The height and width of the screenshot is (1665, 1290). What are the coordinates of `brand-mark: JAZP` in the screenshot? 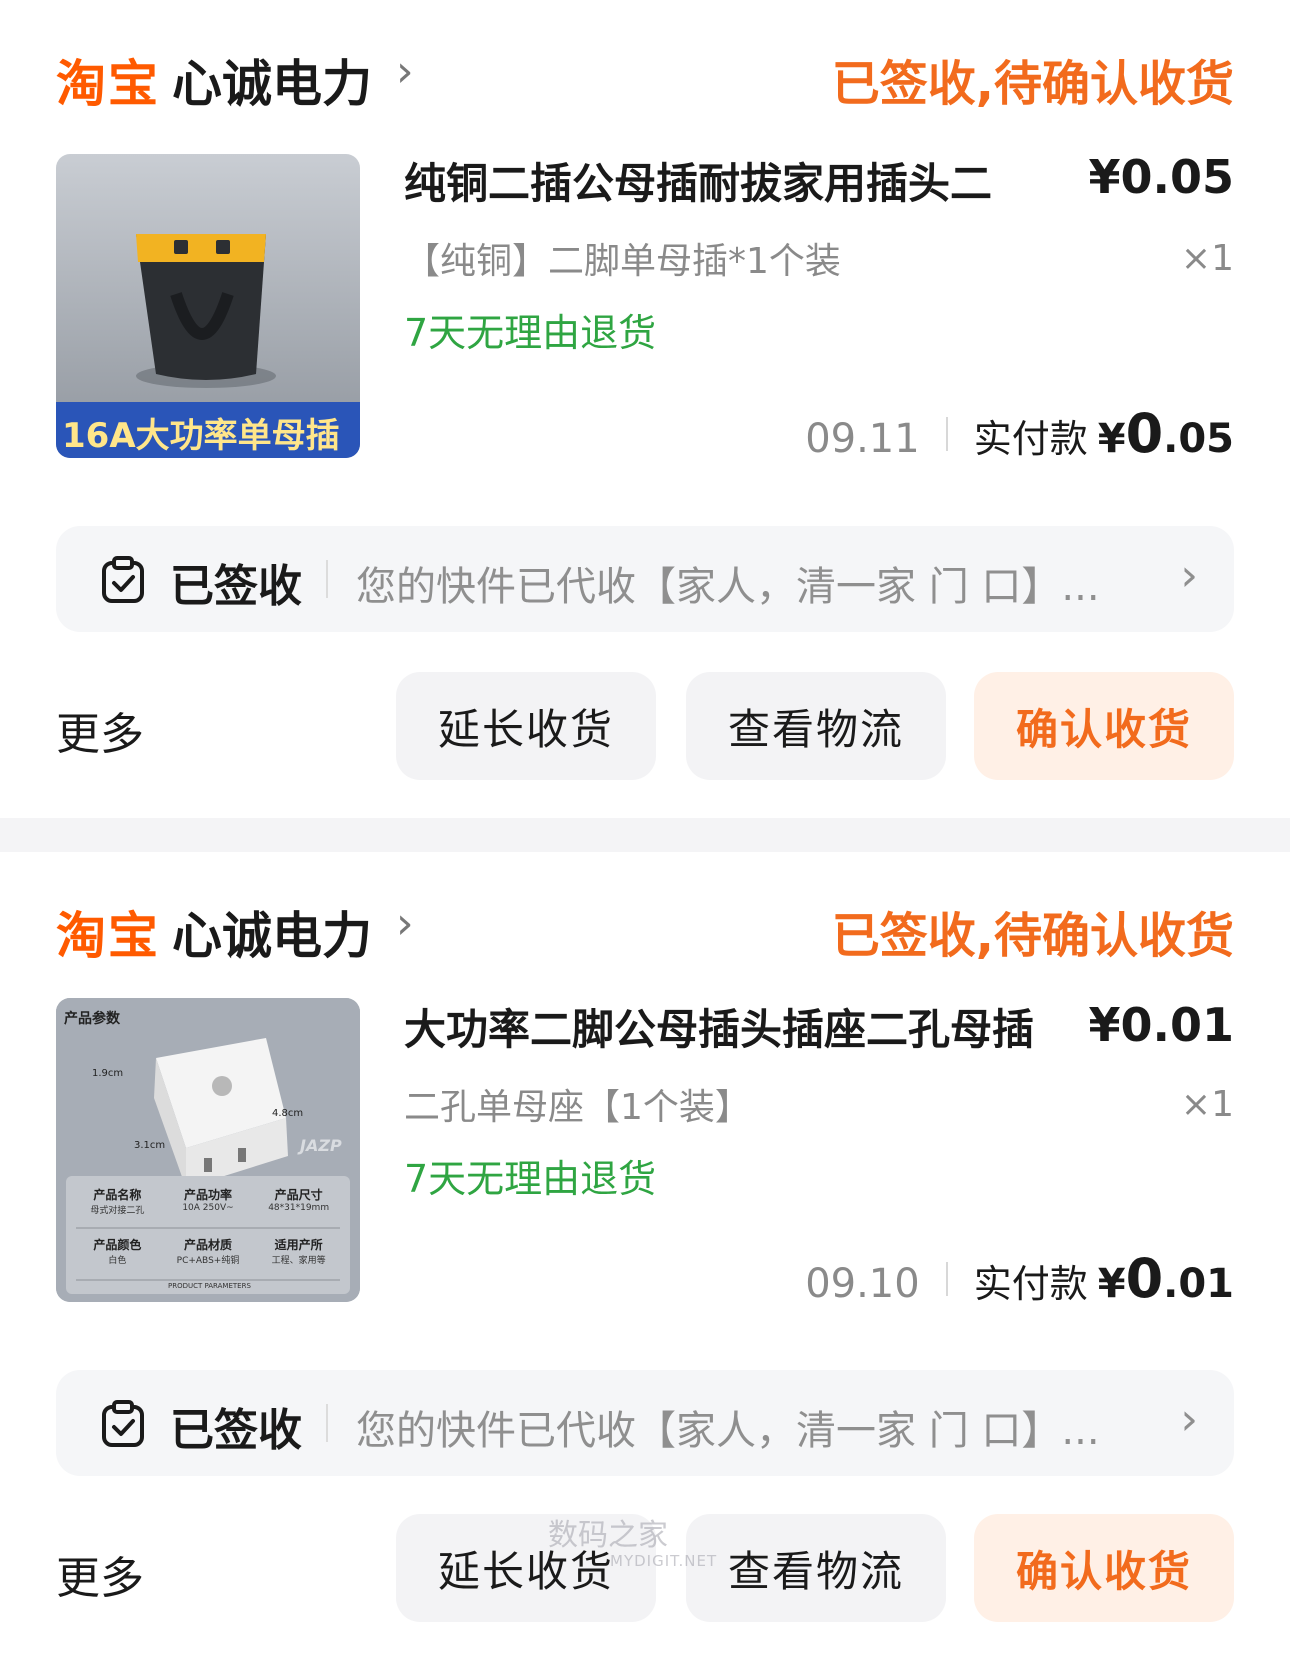 It's located at (321, 1145).